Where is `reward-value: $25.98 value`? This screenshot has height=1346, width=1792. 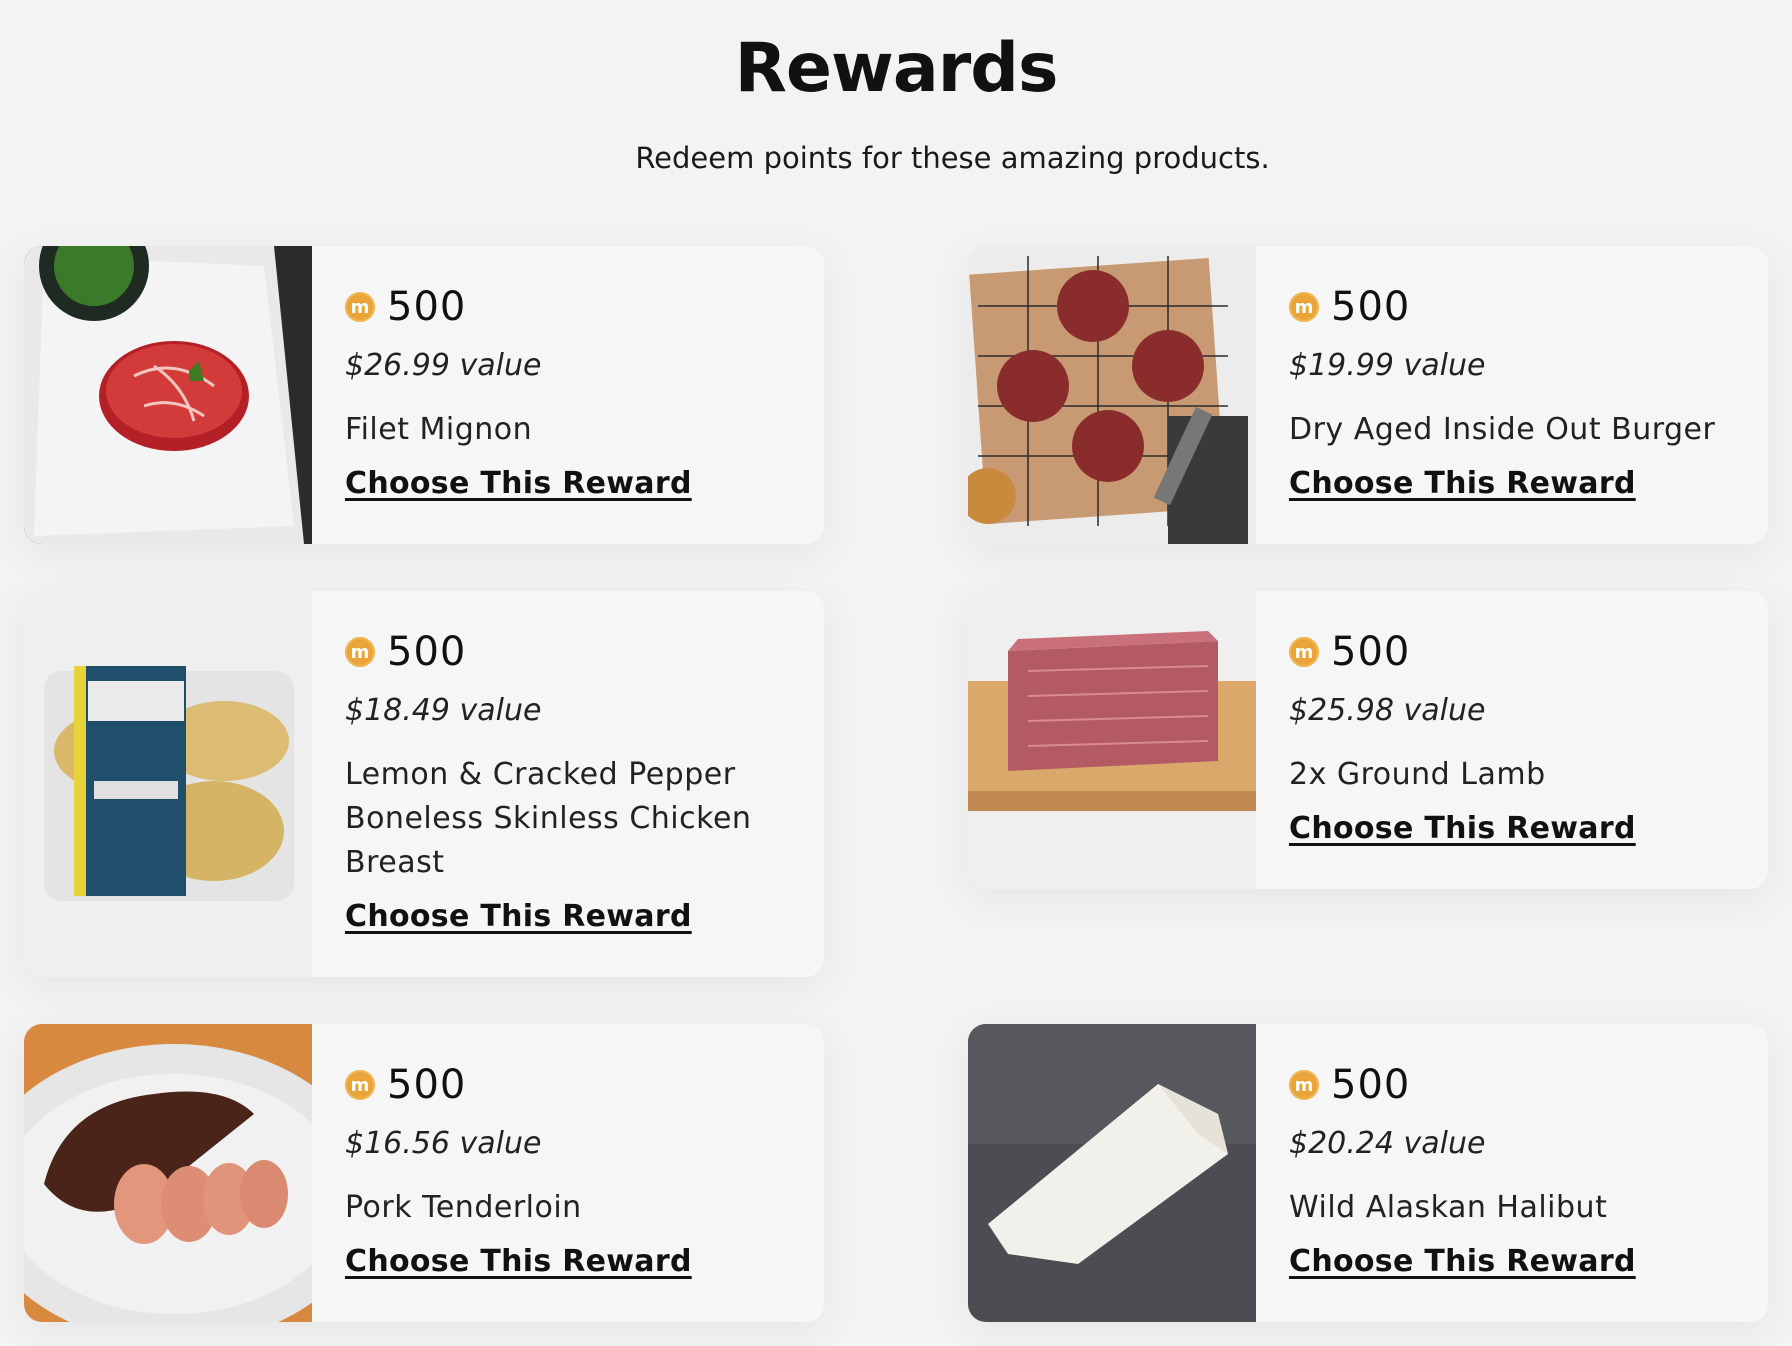 reward-value: $25.98 value is located at coordinates (1387, 710).